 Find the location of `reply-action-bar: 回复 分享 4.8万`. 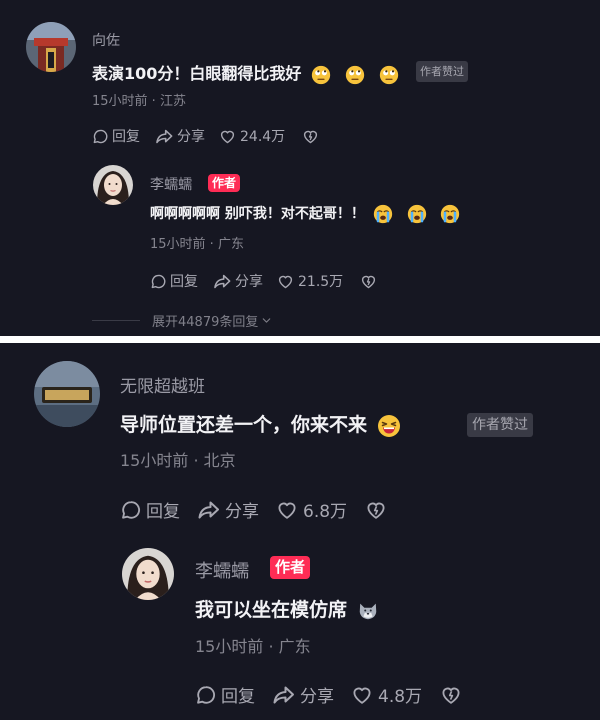

reply-action-bar: 回复 分享 4.8万 is located at coordinates (328, 694).